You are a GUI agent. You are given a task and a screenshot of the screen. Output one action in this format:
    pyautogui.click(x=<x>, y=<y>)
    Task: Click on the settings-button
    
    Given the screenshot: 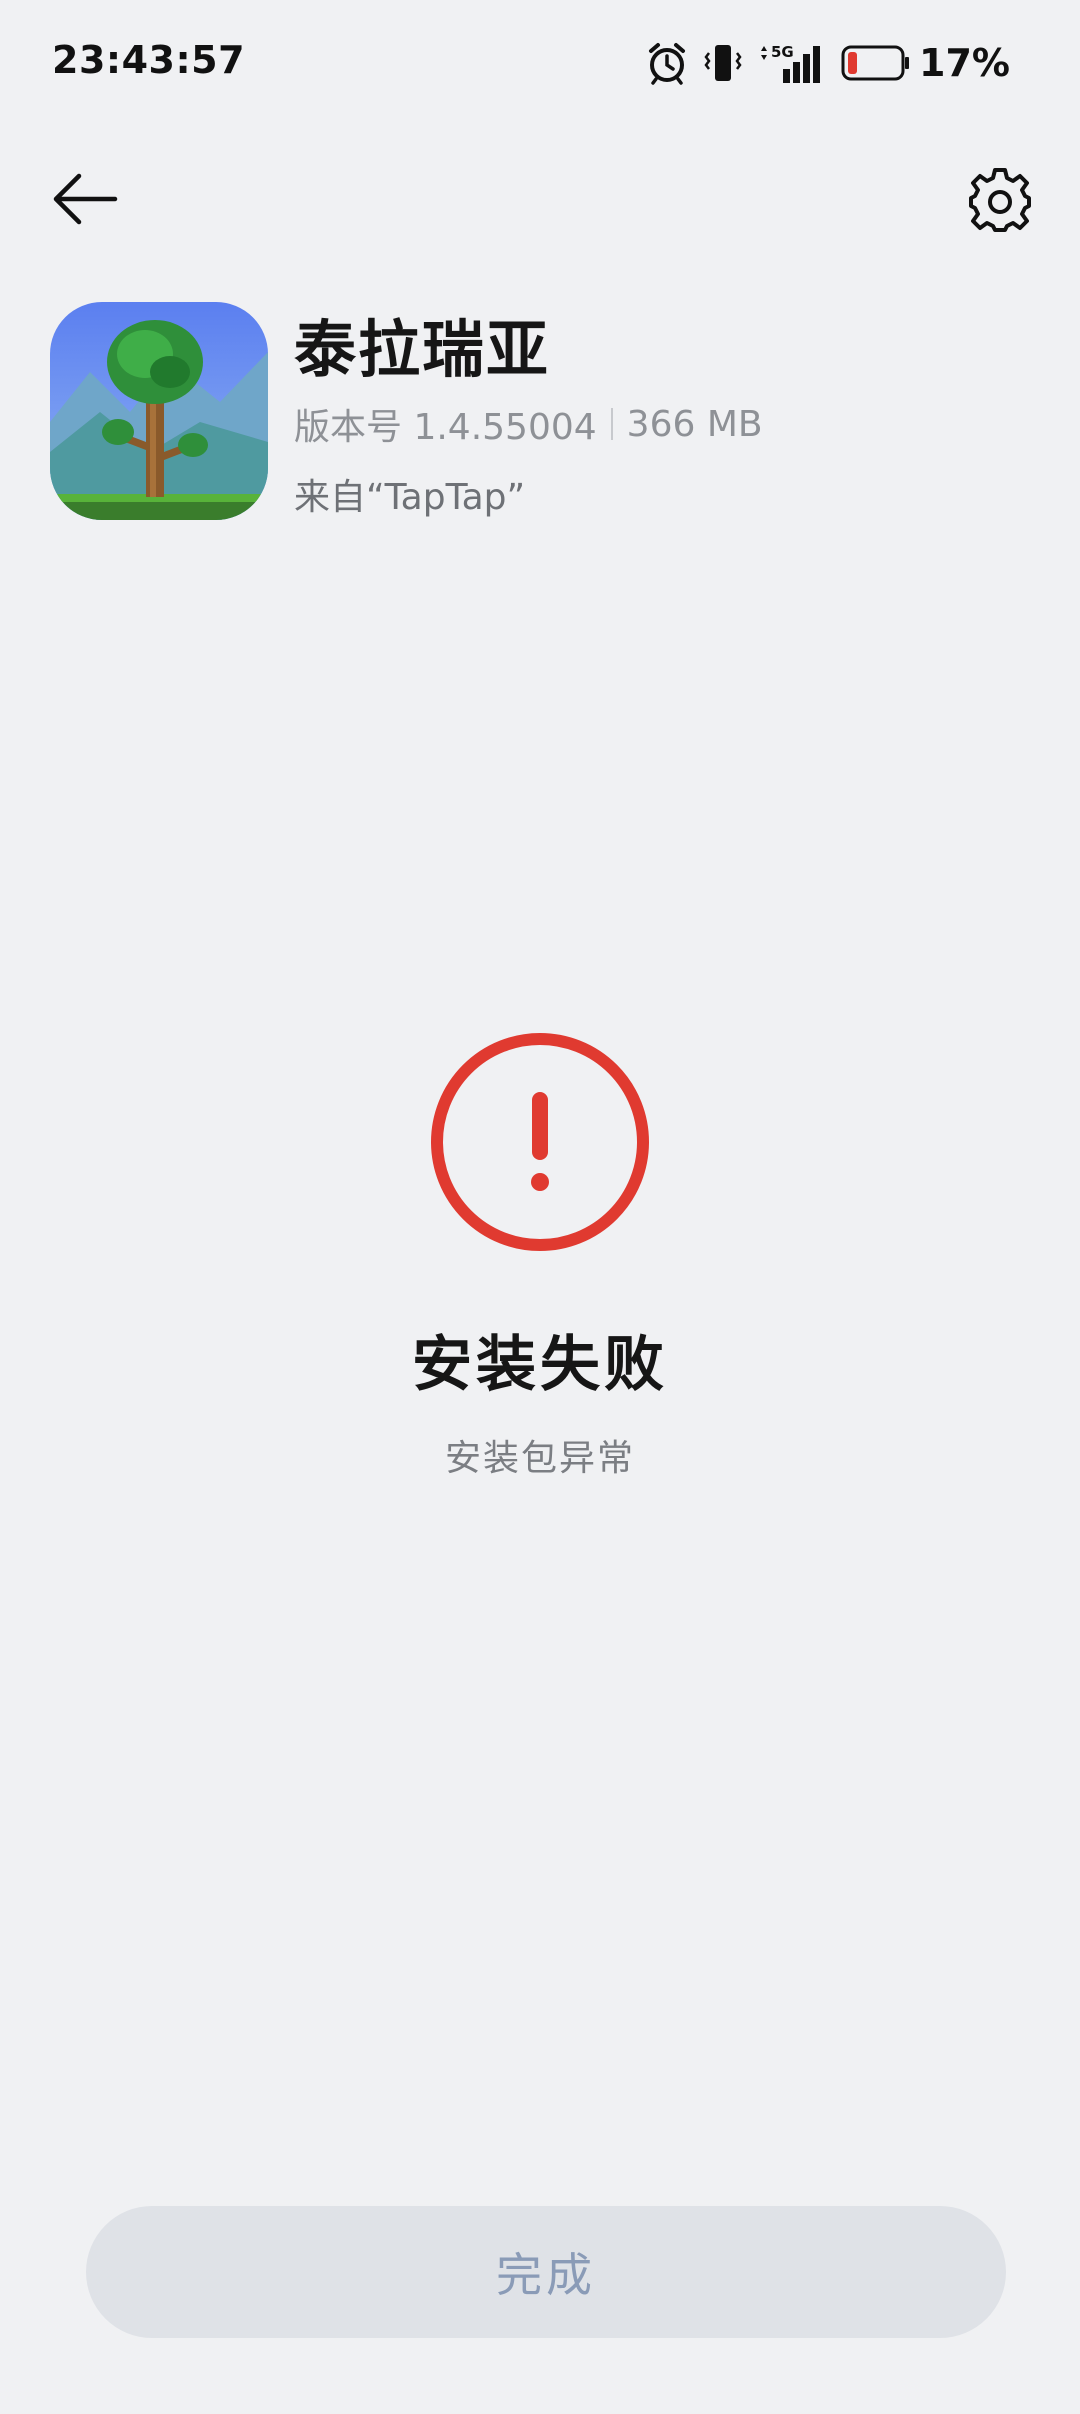 What is the action you would take?
    pyautogui.click(x=1000, y=200)
    